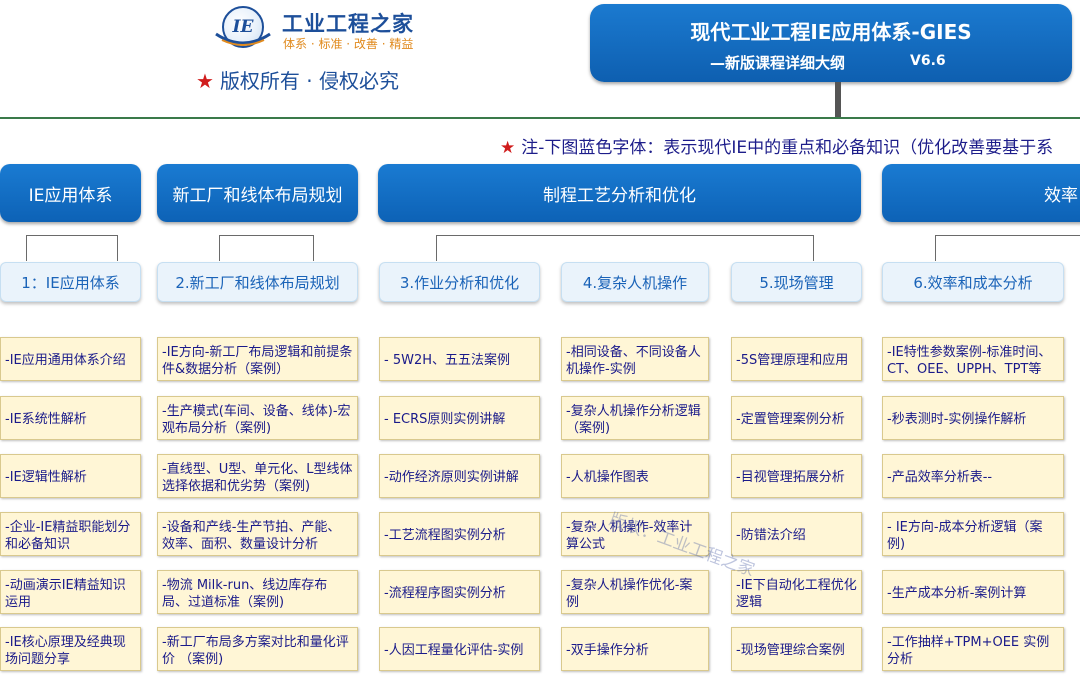  I want to click on module-6: 6.效率和成本分析, so click(973, 282).